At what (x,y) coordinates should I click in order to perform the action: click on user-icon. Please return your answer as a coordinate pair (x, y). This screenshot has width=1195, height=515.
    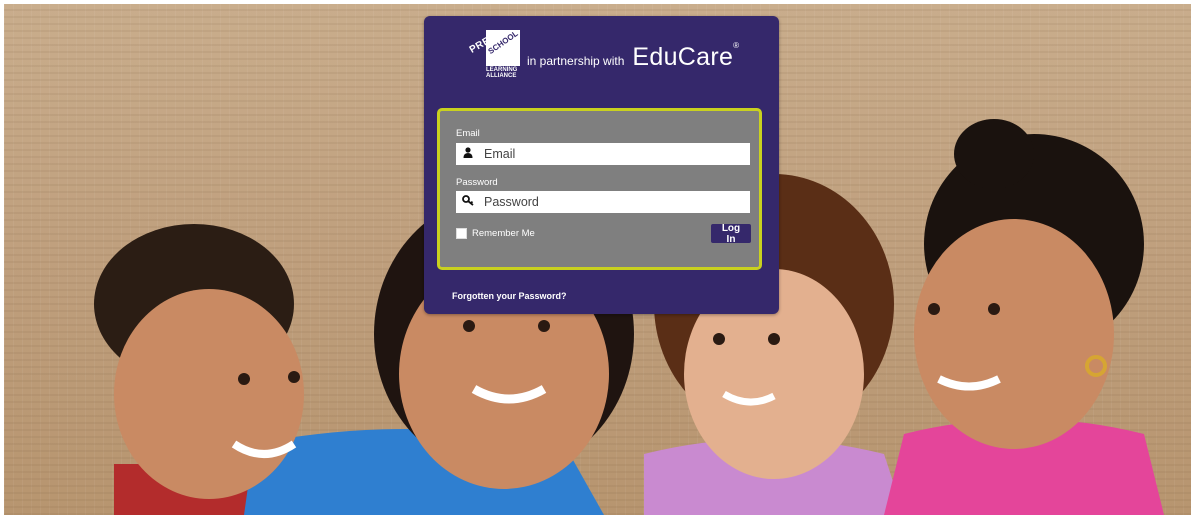
    Looking at the image, I should click on (468, 154).